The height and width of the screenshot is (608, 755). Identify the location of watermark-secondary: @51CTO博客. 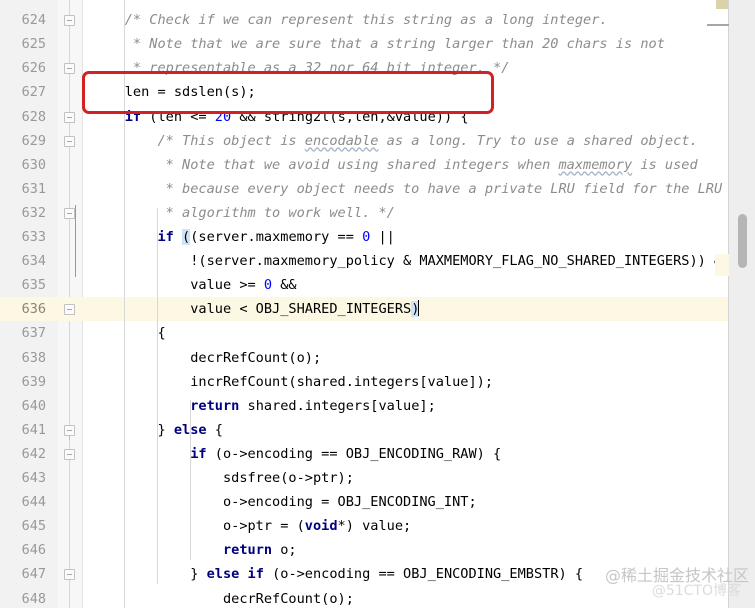
(696, 591).